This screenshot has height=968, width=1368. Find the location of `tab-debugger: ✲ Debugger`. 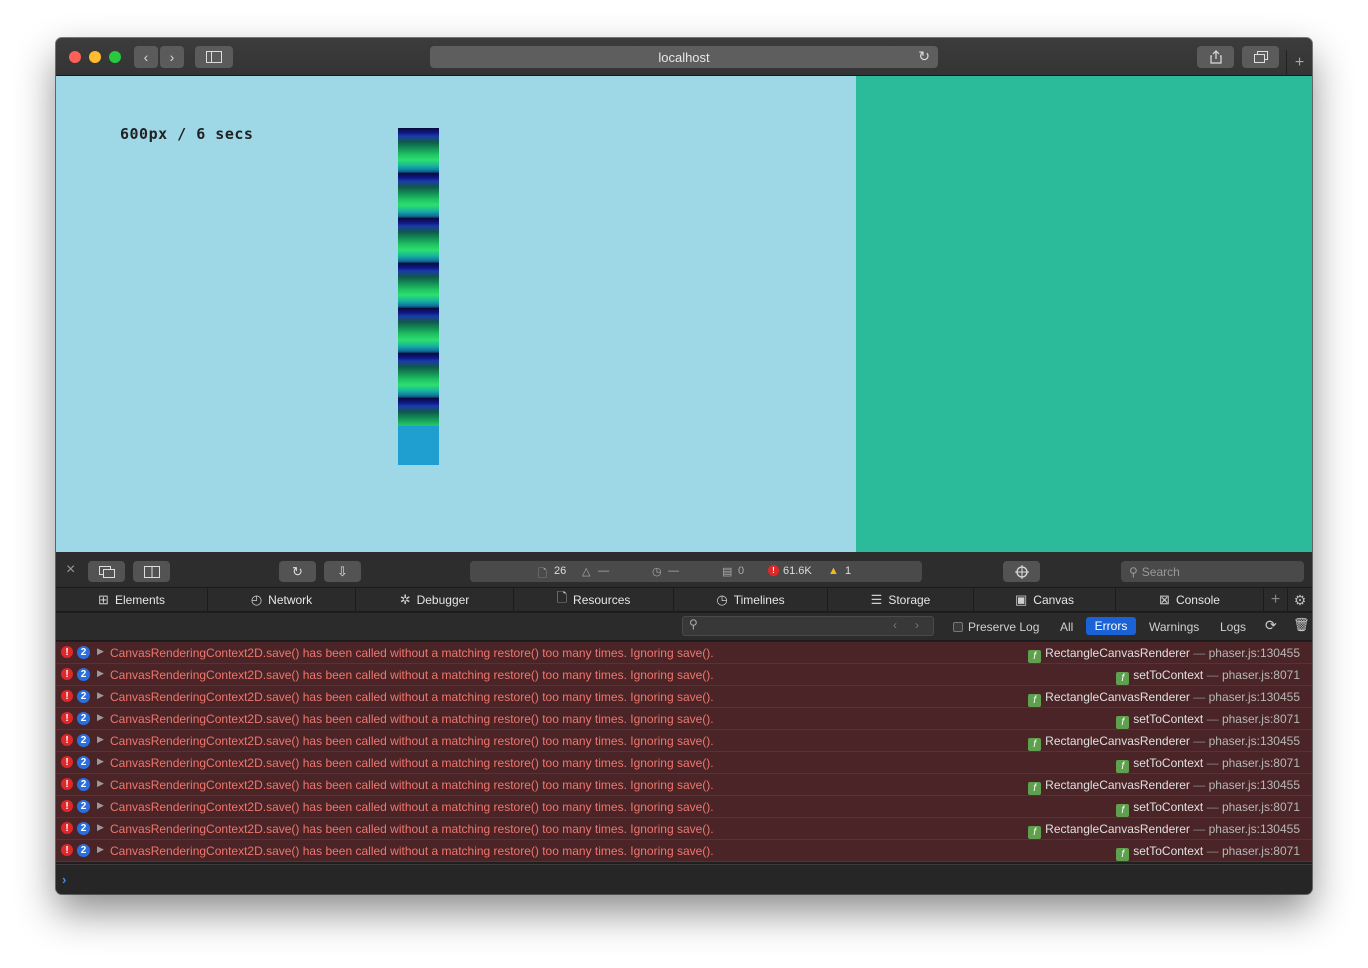

tab-debugger: ✲ Debugger is located at coordinates (435, 600).